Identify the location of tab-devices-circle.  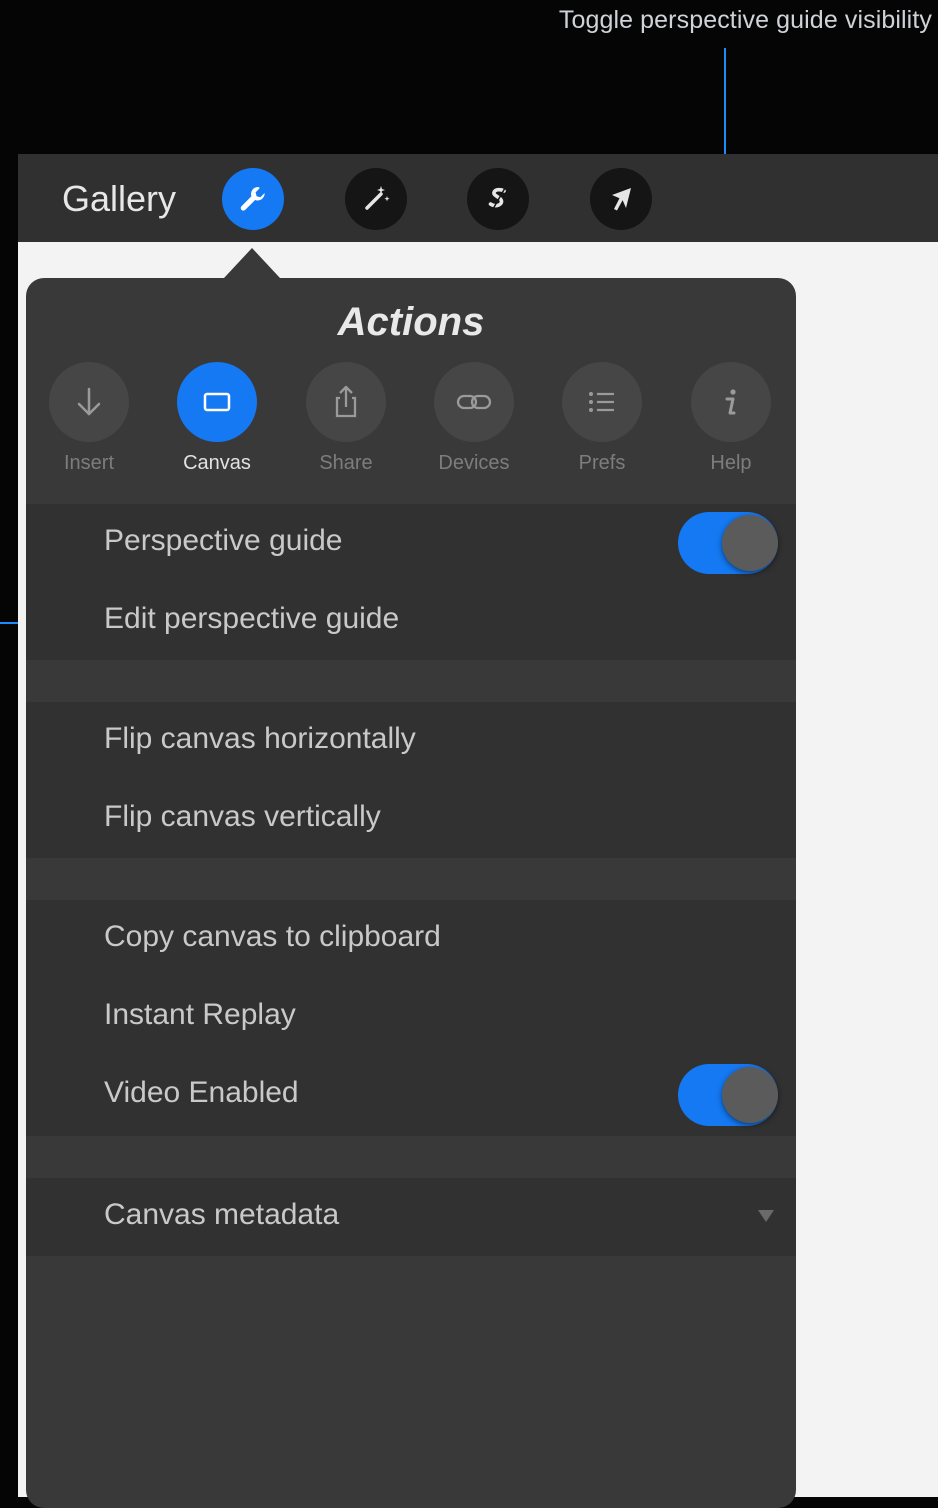
(474, 402).